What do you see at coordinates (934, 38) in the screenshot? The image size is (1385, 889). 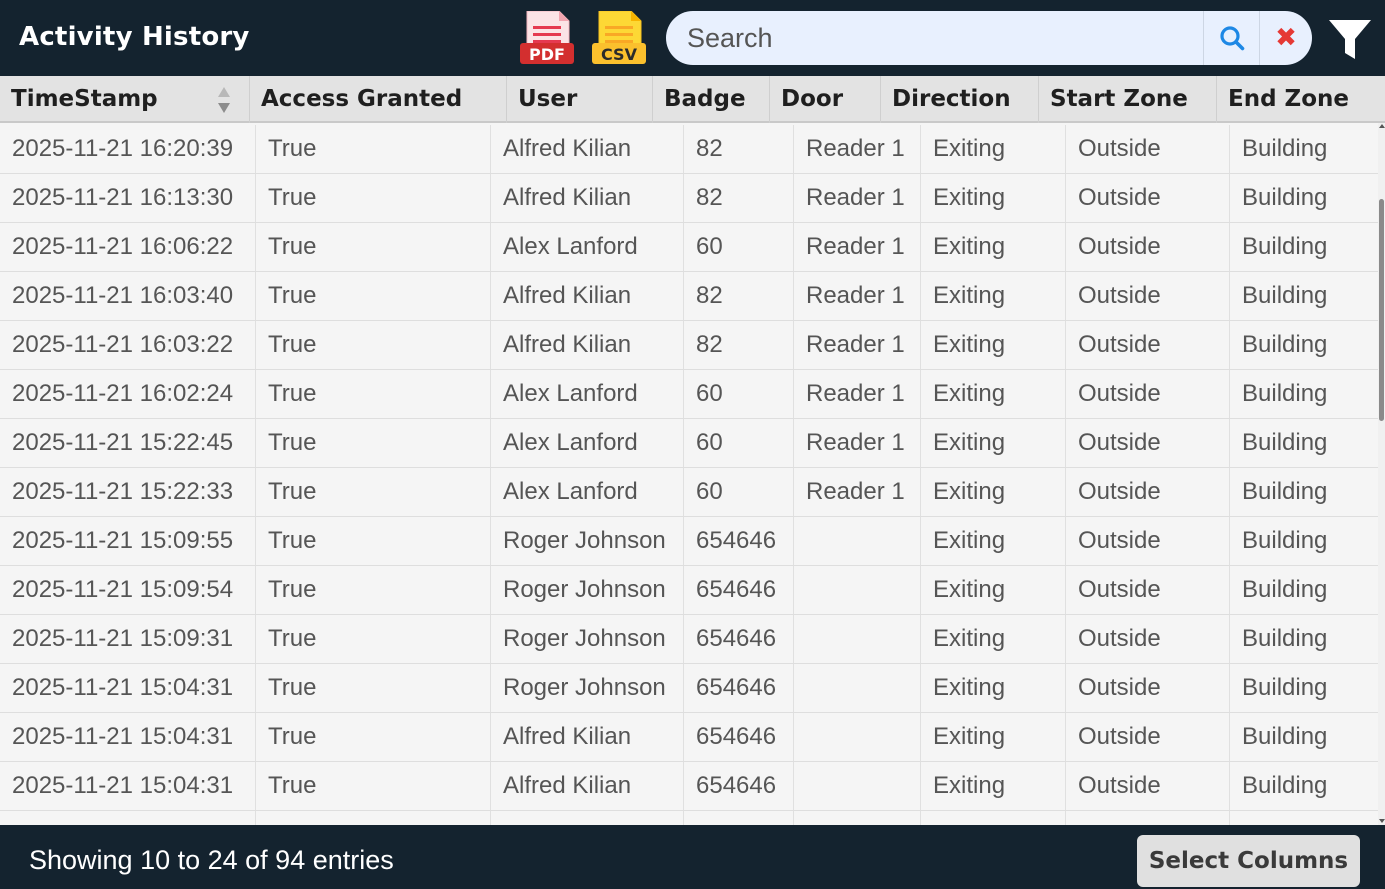 I see `search-input` at bounding box center [934, 38].